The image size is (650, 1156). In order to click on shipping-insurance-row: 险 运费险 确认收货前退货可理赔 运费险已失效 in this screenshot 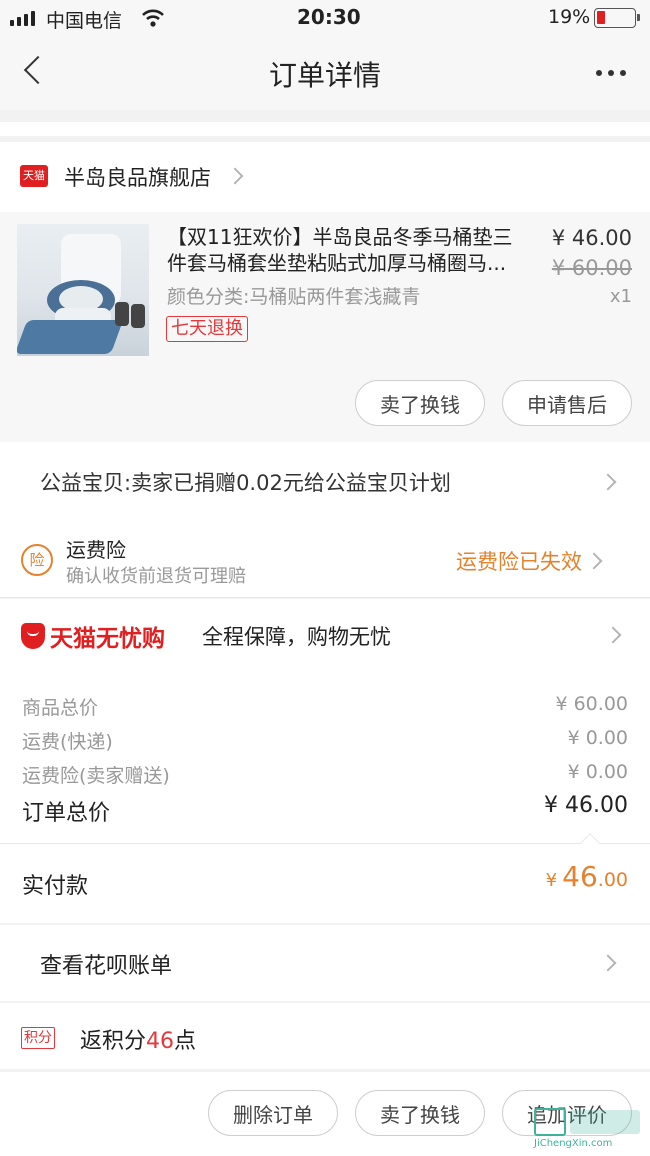, I will do `click(325, 560)`.